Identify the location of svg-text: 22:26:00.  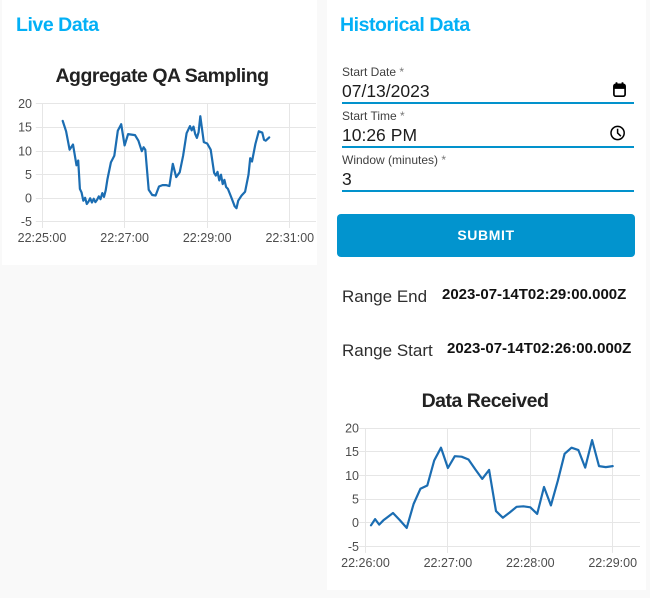
(365, 563).